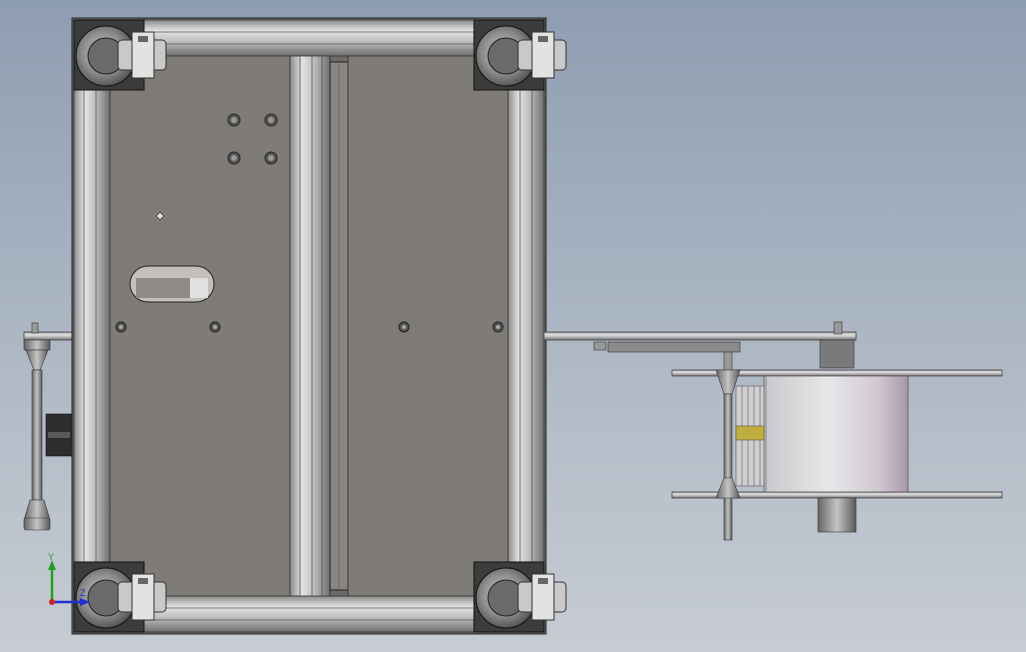  What do you see at coordinates (200, 326) in the screenshot?
I see `left-panel` at bounding box center [200, 326].